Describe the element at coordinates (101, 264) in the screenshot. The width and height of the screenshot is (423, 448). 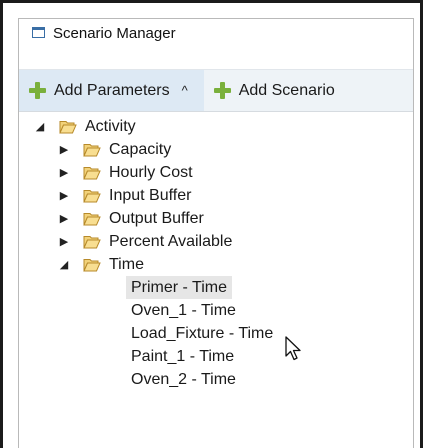
I see `tree-node-time: ◢ Time` at that location.